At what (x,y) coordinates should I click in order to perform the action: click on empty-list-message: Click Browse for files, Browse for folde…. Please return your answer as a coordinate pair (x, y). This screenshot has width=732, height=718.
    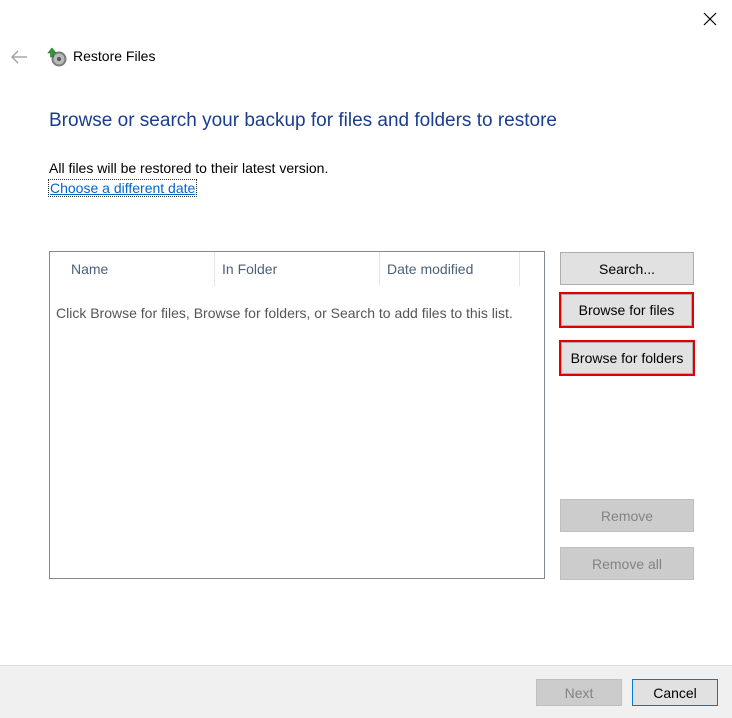
    Looking at the image, I should click on (284, 313).